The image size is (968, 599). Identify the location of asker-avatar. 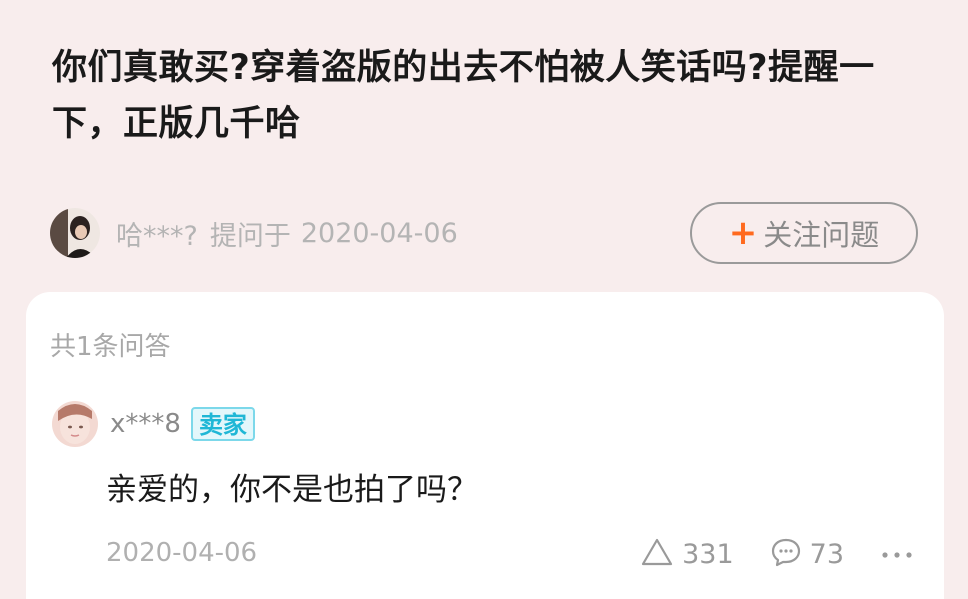
(75, 233).